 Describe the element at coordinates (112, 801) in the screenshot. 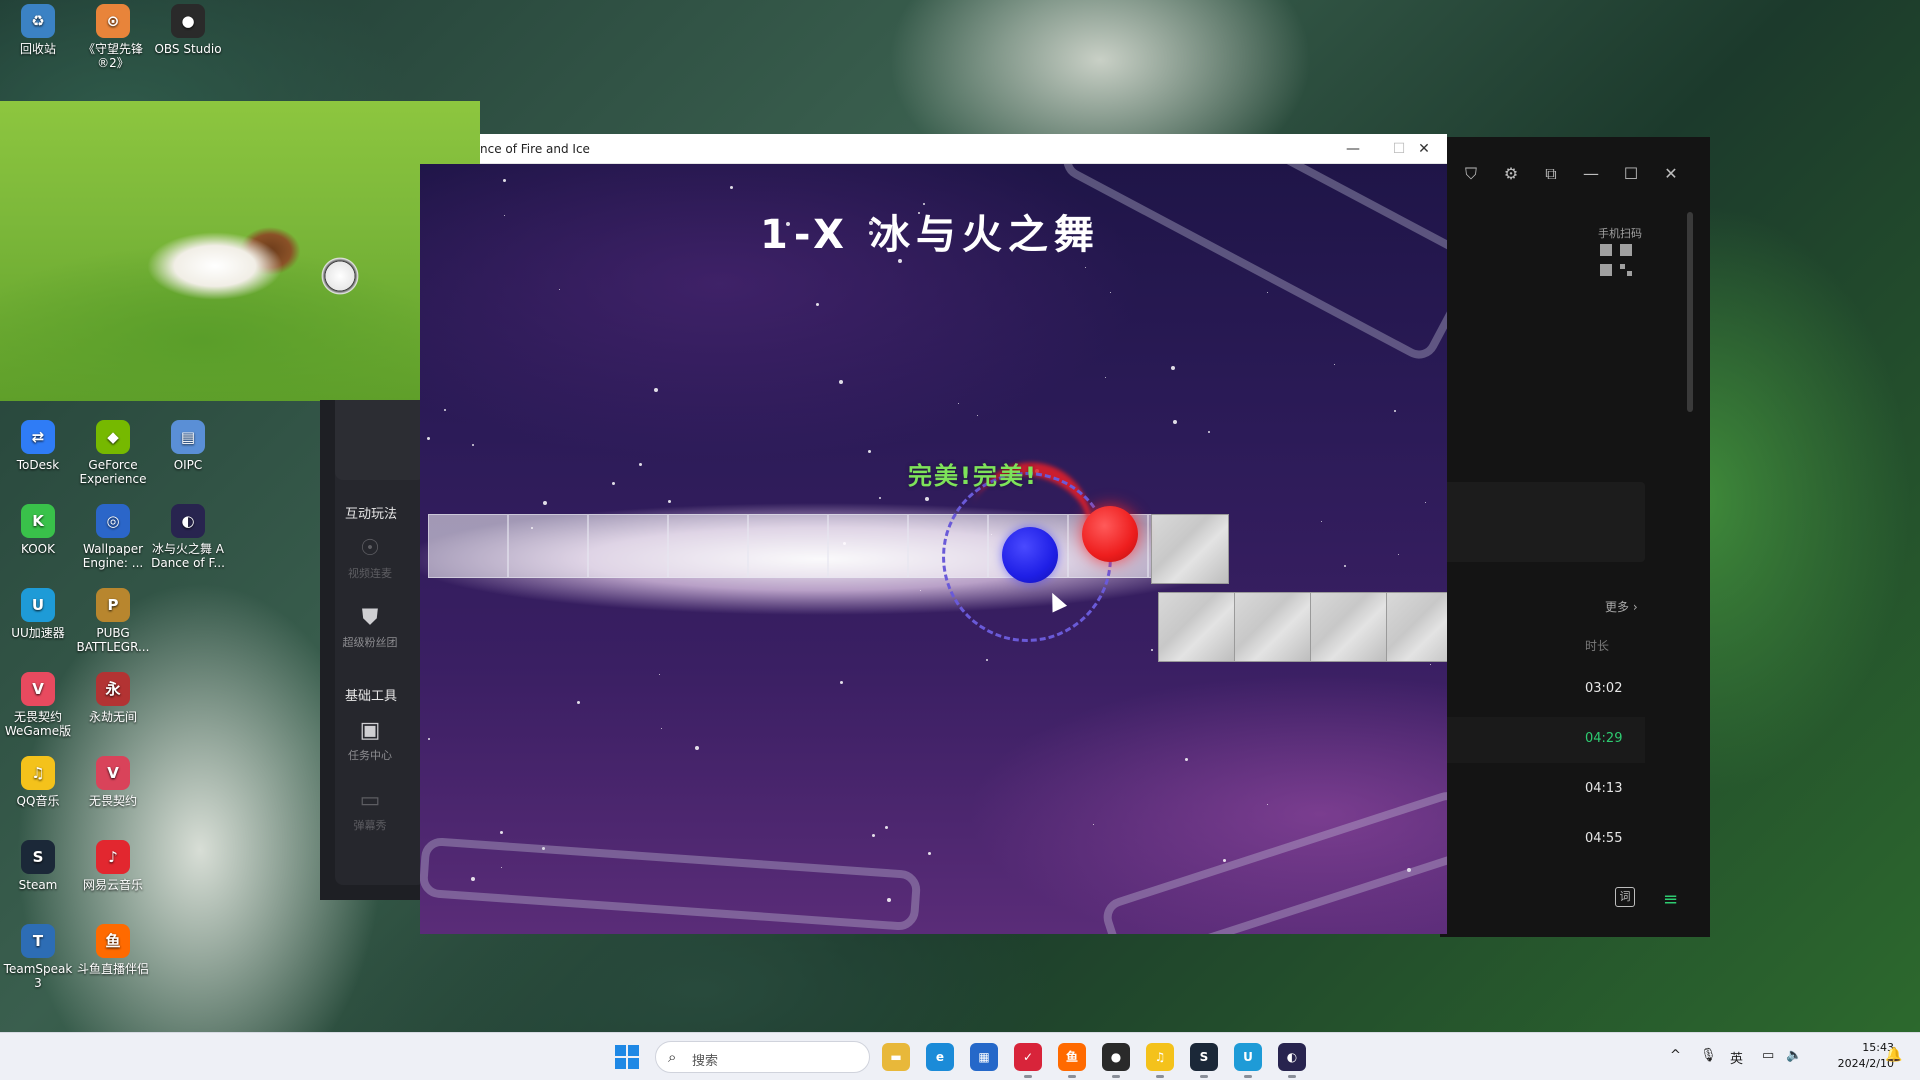

I see `desktop-icon-label: 无畏契约` at that location.